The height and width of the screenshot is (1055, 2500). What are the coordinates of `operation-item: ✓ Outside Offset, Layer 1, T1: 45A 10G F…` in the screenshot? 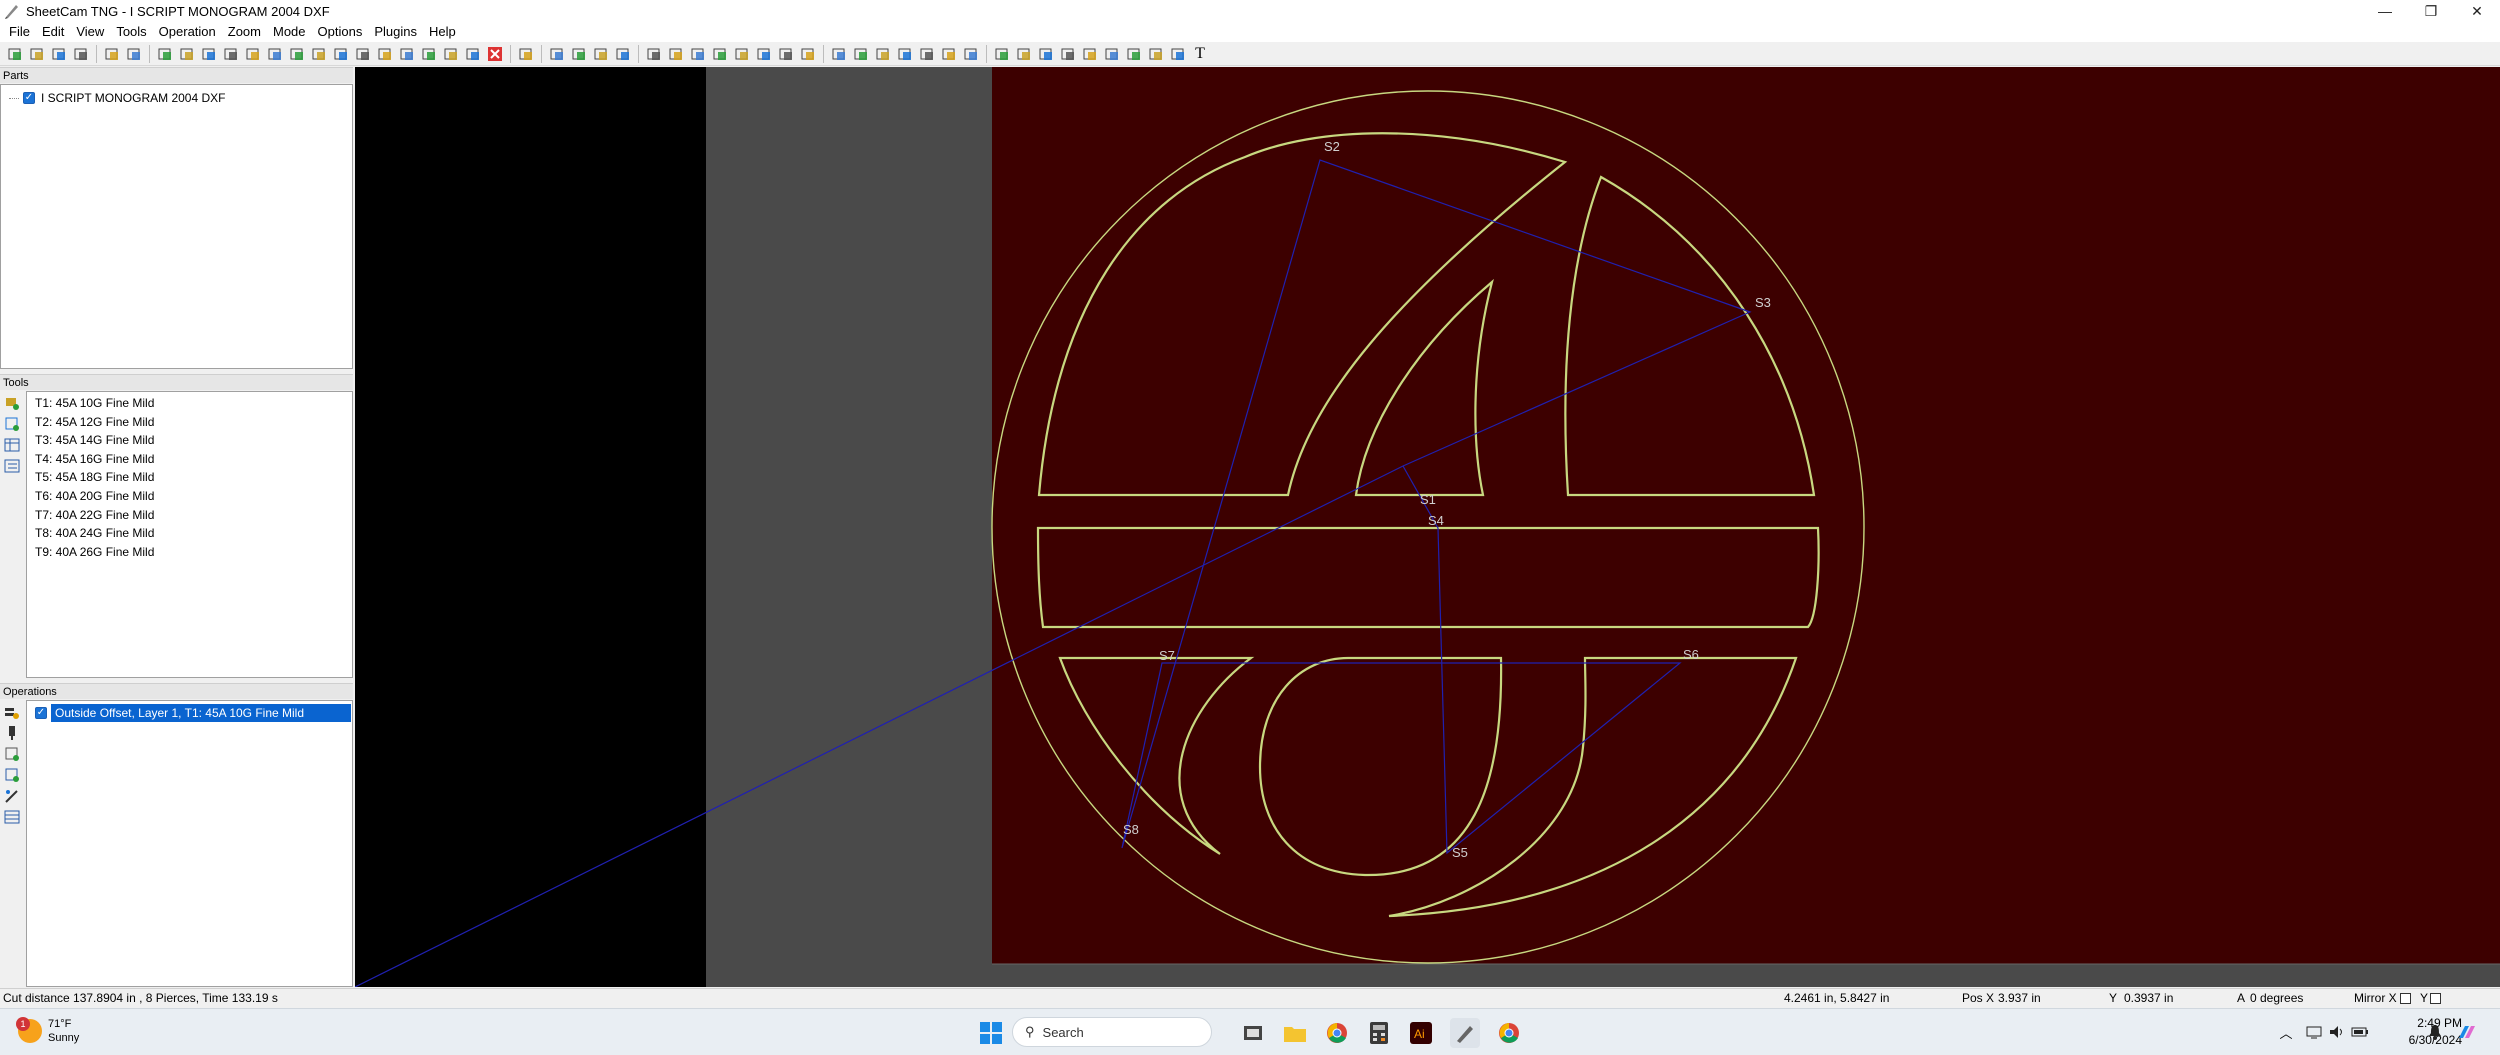 It's located at (189, 713).